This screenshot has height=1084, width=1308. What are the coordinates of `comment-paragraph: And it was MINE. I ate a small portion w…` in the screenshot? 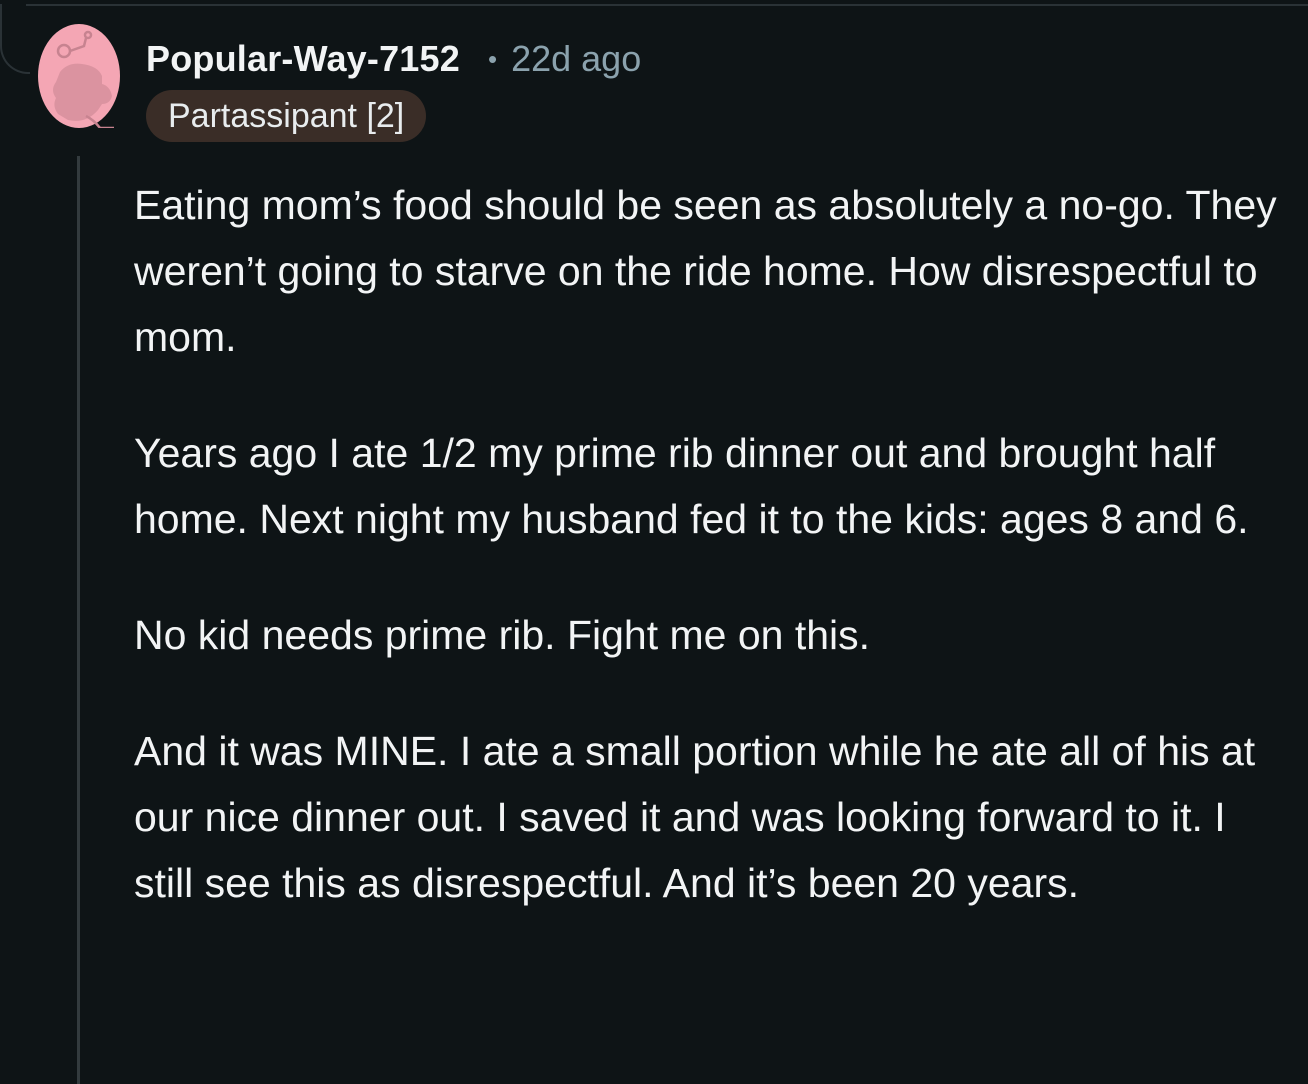 It's located at (695, 817).